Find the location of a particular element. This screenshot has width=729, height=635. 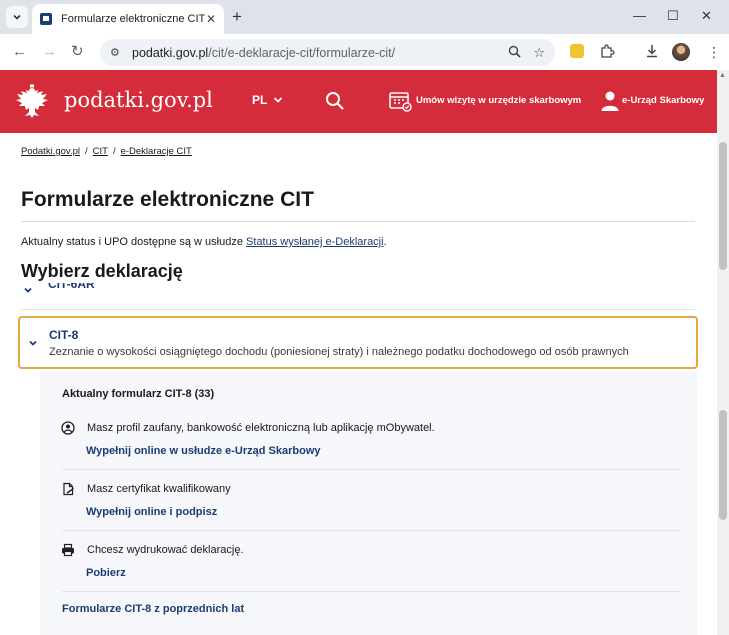

printer-icon is located at coordinates (68, 550).